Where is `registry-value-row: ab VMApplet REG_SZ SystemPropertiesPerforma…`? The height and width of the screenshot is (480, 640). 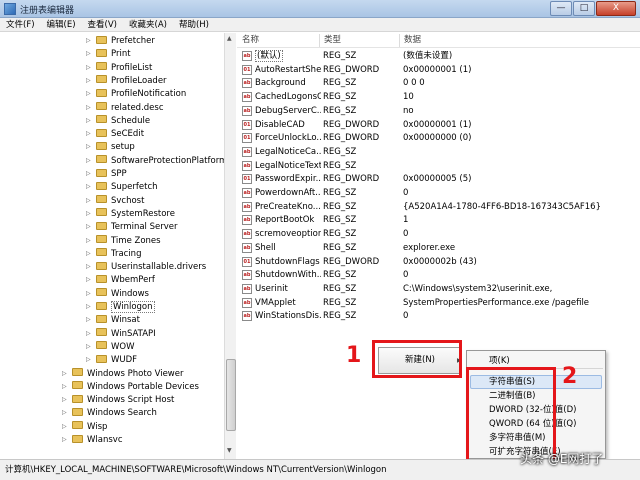
registry-value-row: ab VMApplet REG_SZ SystemPropertiesPerforma… is located at coordinates (438, 303).